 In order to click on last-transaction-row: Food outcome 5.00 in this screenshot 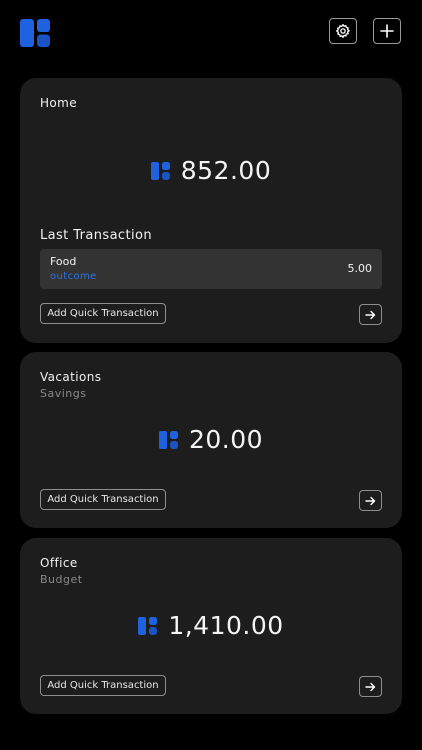, I will do `click(211, 269)`.